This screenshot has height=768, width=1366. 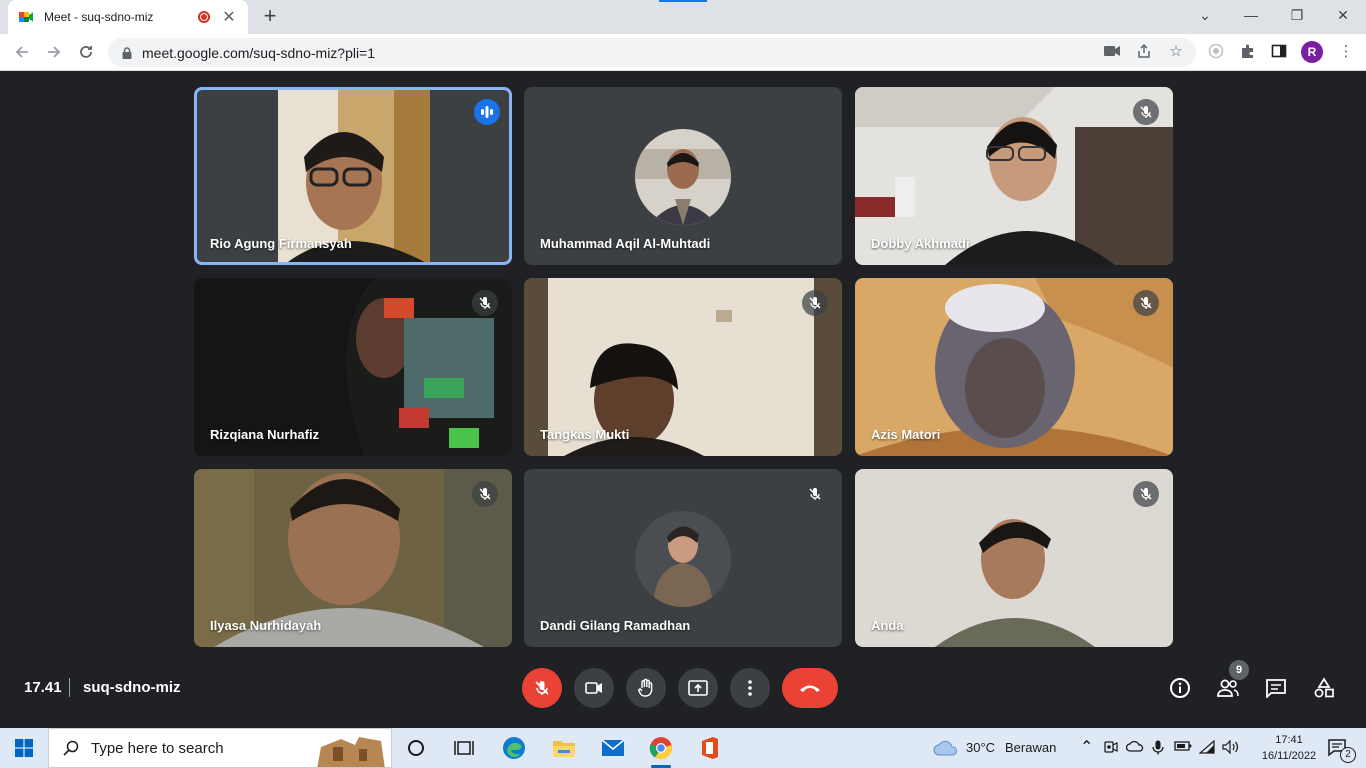 I want to click on camera-in-use-icon, so click(x=1112, y=51).